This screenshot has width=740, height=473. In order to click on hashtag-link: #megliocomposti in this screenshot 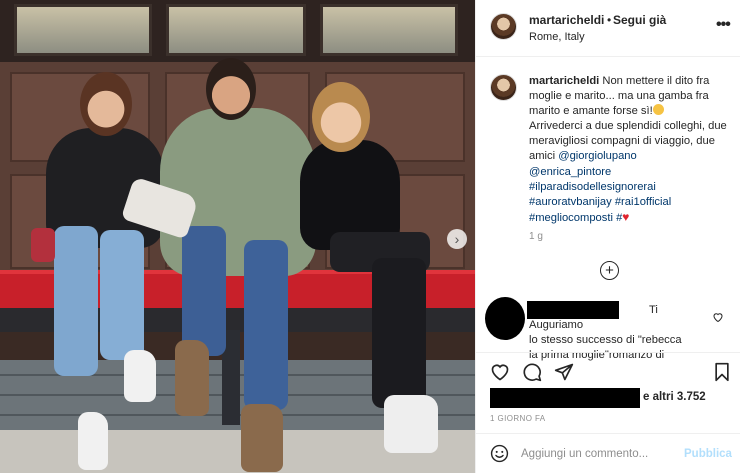, I will do `click(571, 218)`.